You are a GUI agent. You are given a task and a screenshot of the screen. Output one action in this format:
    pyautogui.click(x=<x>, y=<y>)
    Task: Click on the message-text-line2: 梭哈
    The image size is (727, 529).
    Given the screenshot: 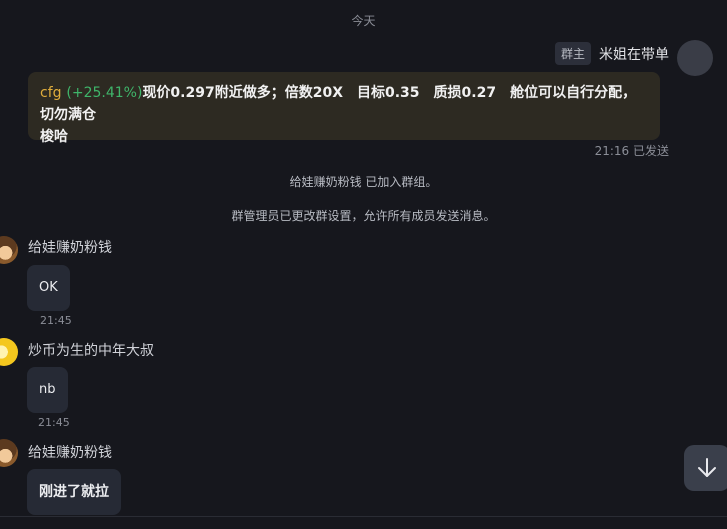 What is the action you would take?
    pyautogui.click(x=54, y=137)
    